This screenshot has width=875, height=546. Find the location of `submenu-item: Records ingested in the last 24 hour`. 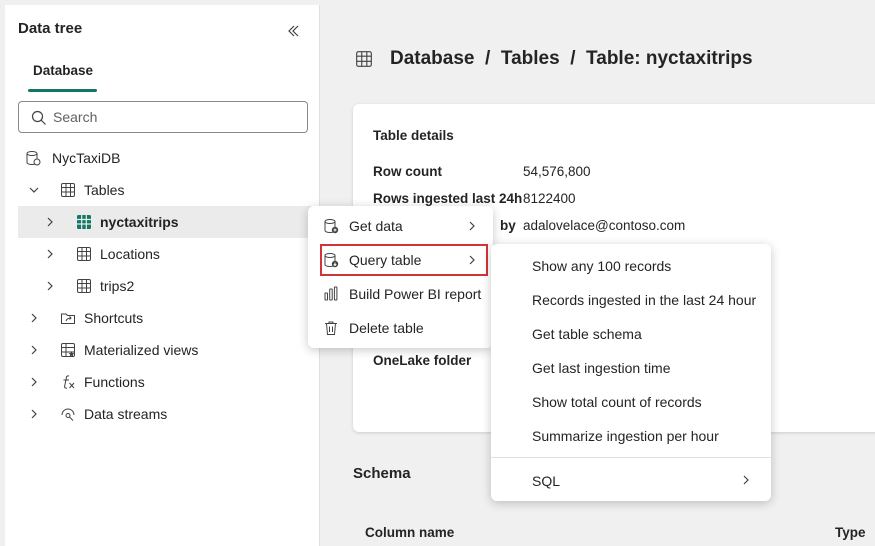

submenu-item: Records ingested in the last 24 hour is located at coordinates (644, 300).